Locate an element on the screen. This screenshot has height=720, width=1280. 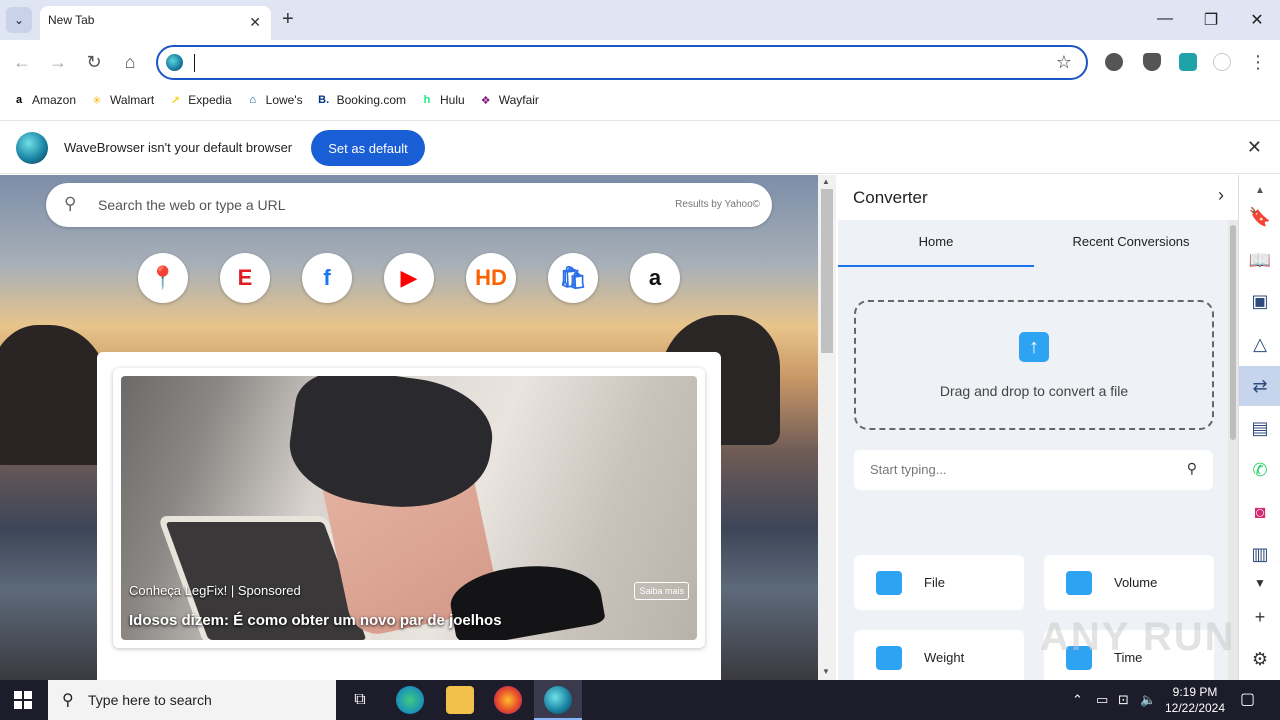
address-bar: ☆ is located at coordinates (622, 62).